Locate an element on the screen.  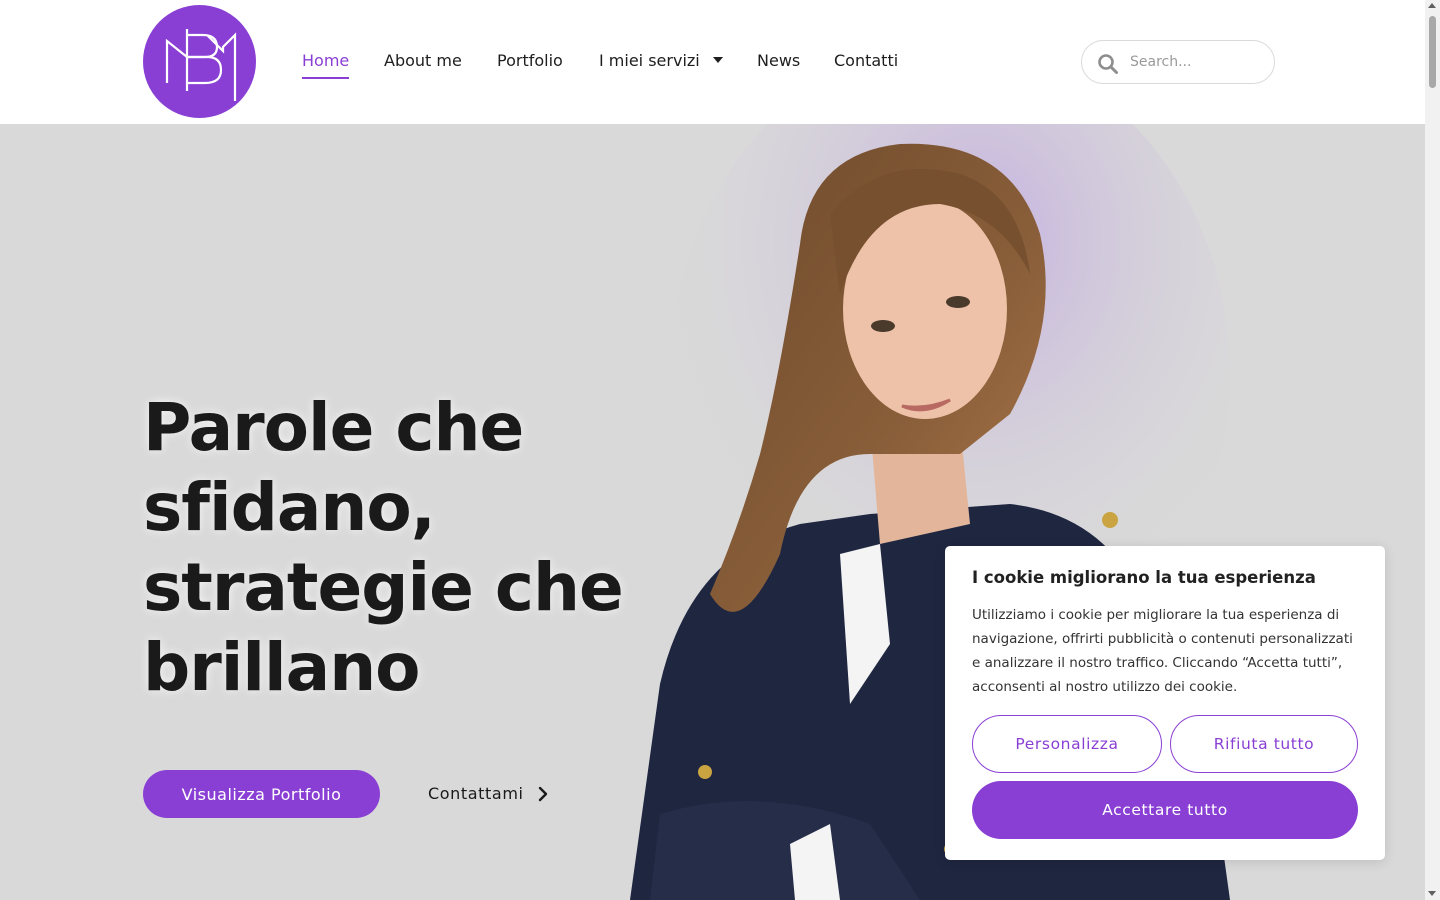
contact-link: Contattami is located at coordinates (488, 793).